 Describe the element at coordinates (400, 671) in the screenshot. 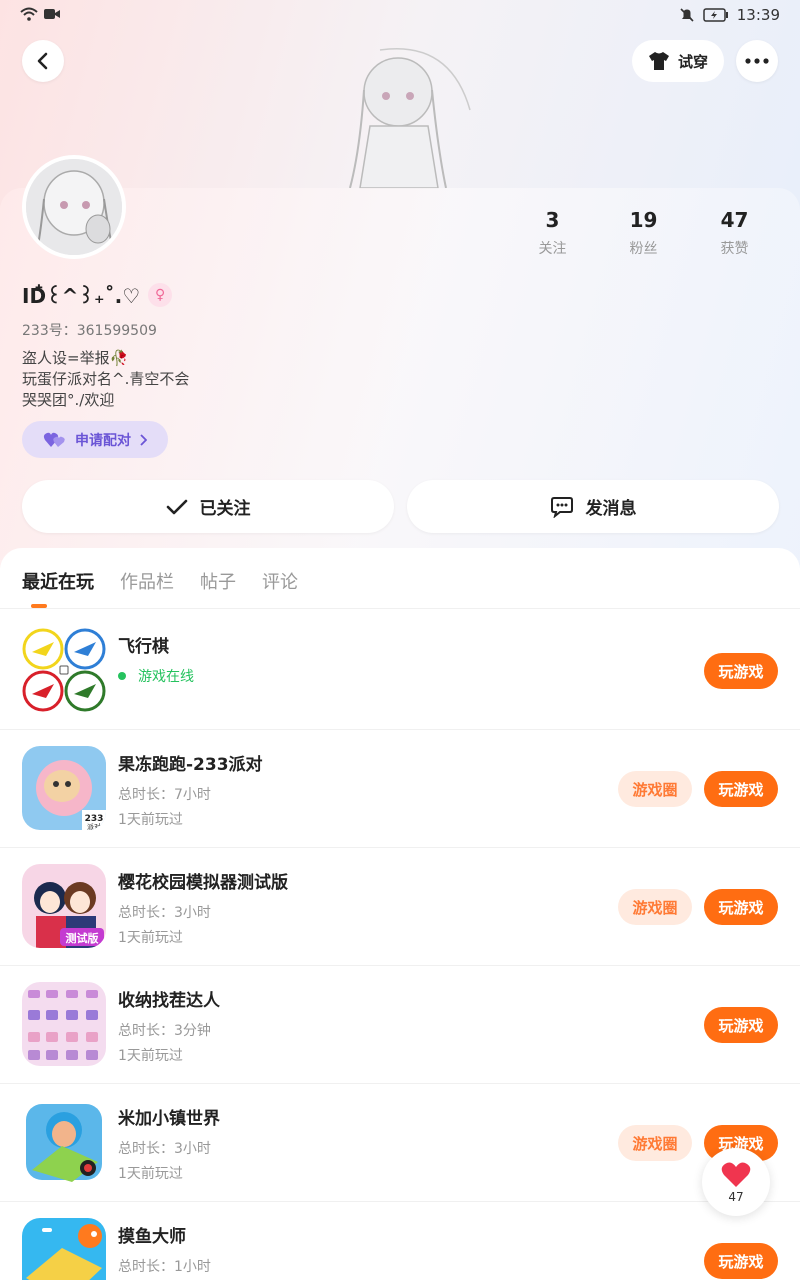

I see `game-row: 飞行棋 游戏在线 玩游戏` at that location.